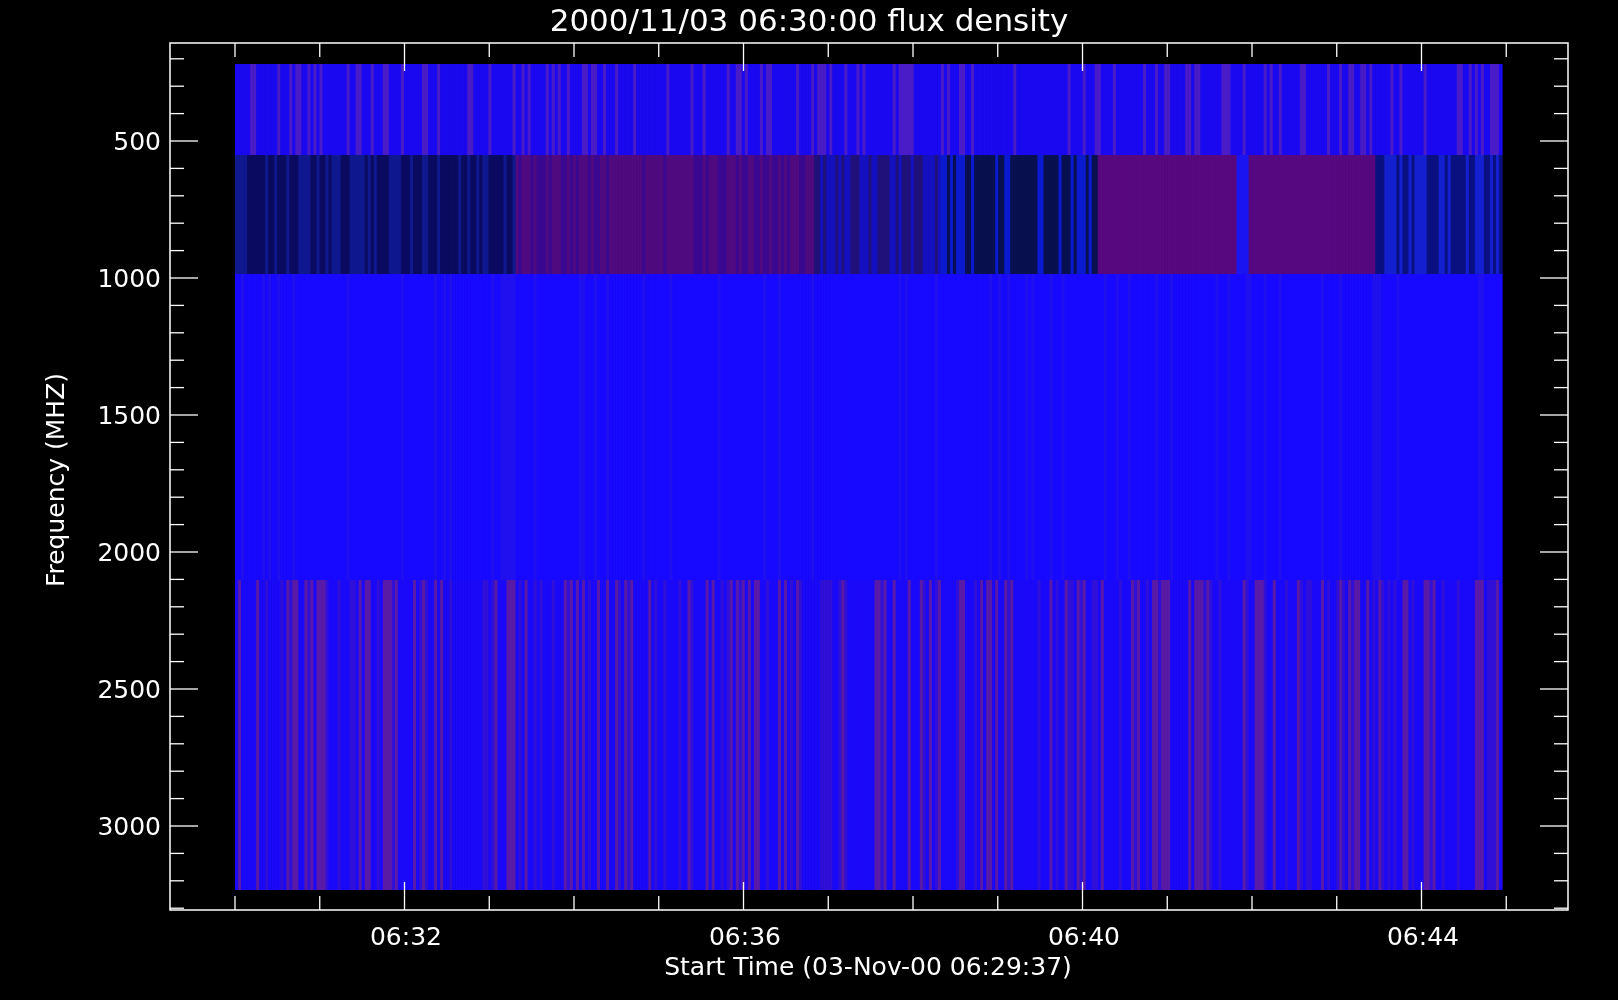 The height and width of the screenshot is (1000, 1618). What do you see at coordinates (137, 141) in the screenshot?
I see `y-tick-label: 500` at bounding box center [137, 141].